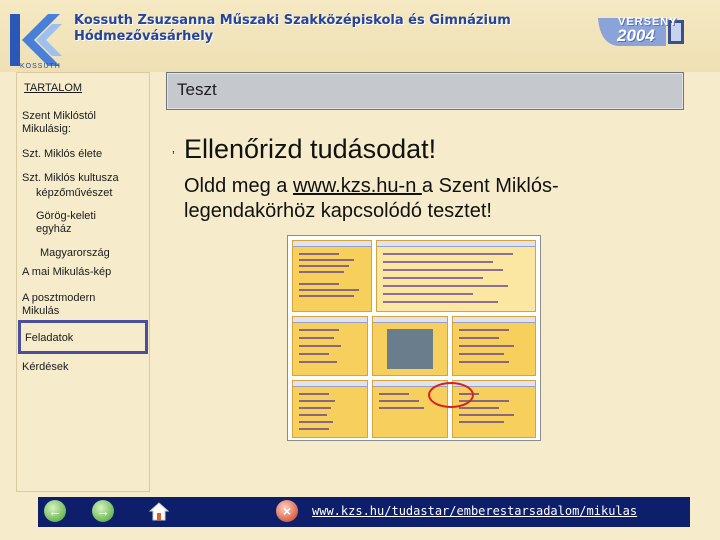 This screenshot has height=540, width=720. I want to click on forward-button: →, so click(103, 511).